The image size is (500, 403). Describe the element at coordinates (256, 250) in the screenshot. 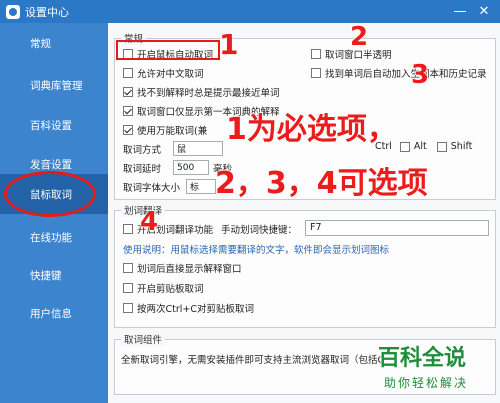

I see `usage-text: 使用说明：用鼠标选择需要翻译的文字，软件即会显示划词图标` at that location.